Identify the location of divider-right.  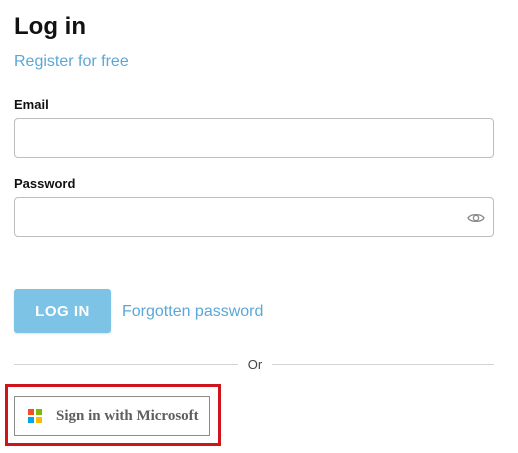
(383, 364).